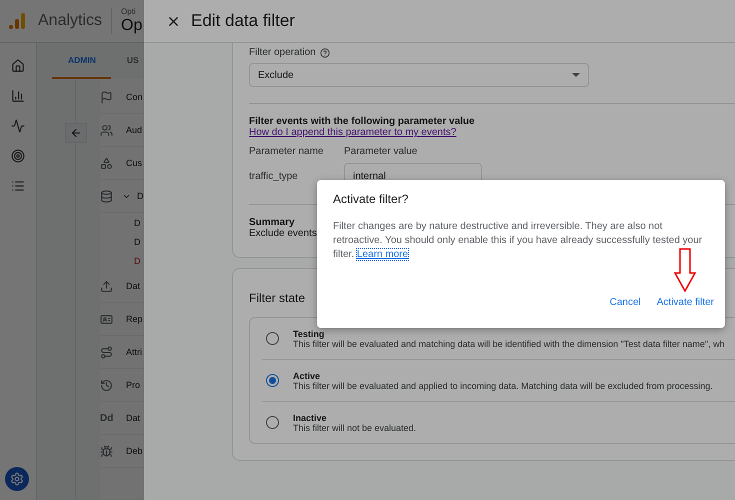 The height and width of the screenshot is (500, 735). I want to click on back-arrow-icon, so click(76, 133).